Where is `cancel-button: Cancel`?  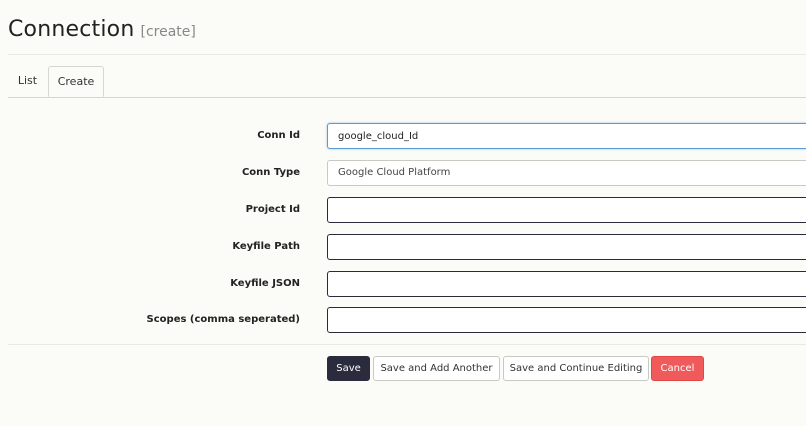
cancel-button: Cancel is located at coordinates (677, 368).